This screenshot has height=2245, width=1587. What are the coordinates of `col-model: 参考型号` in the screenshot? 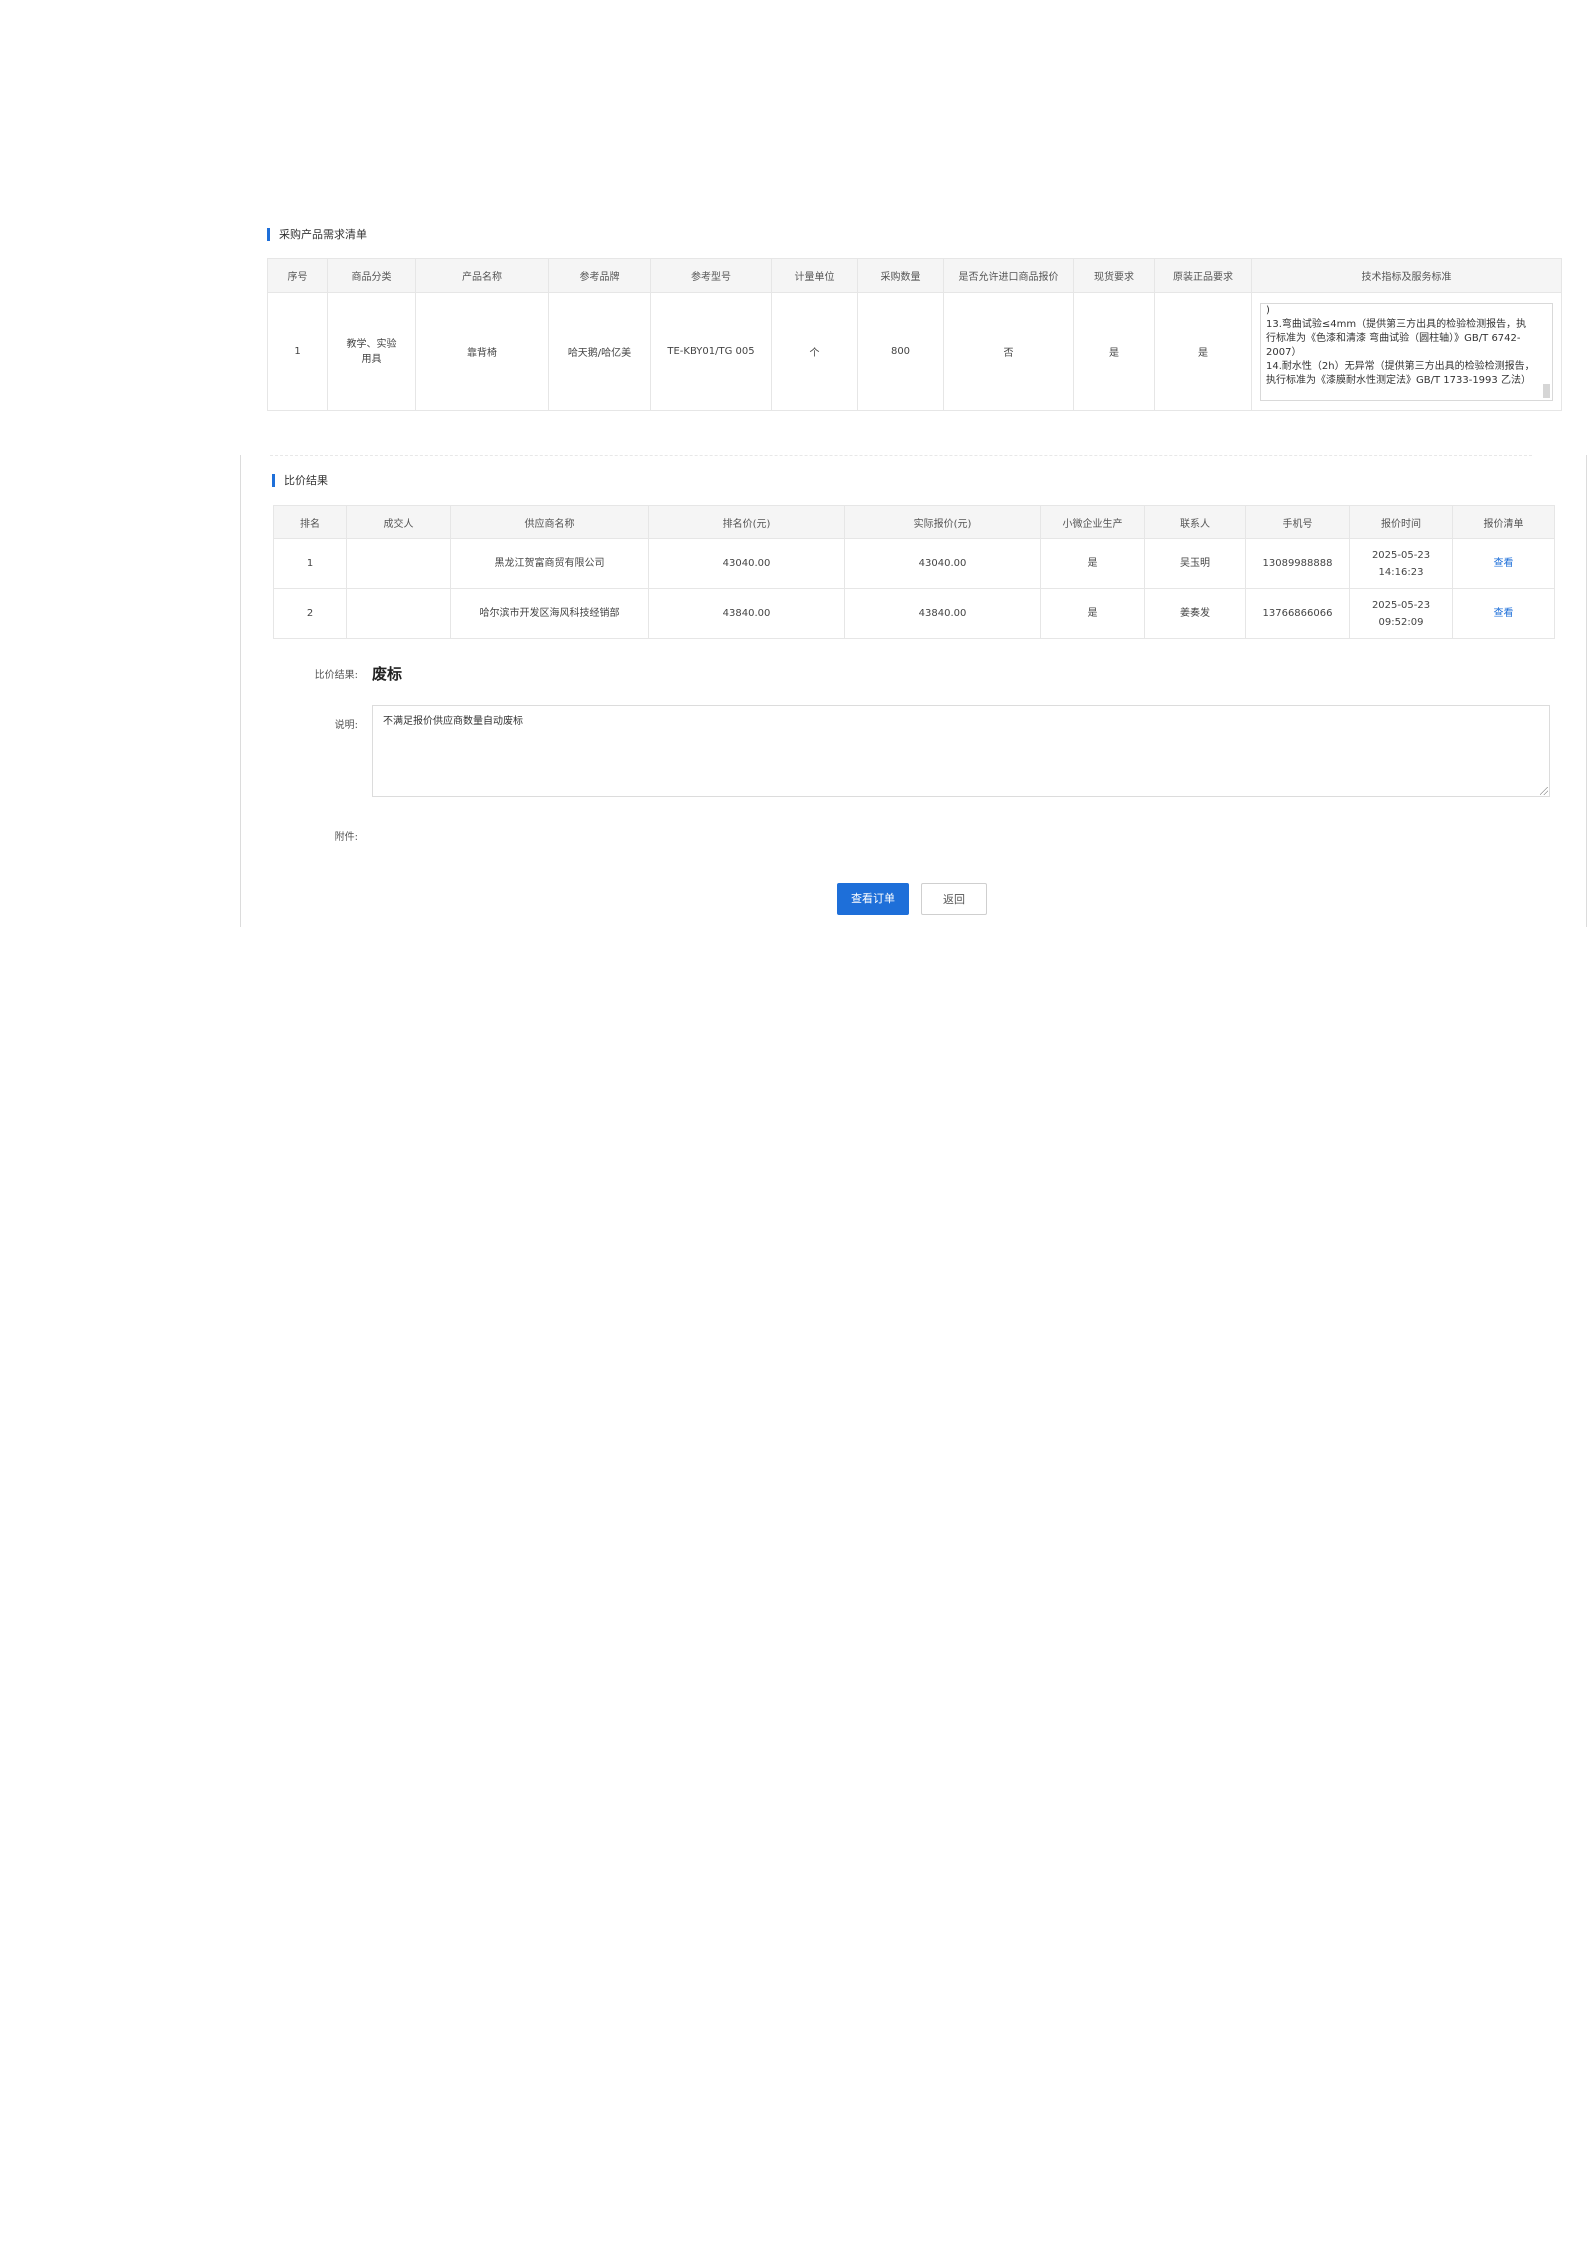 It's located at (711, 275).